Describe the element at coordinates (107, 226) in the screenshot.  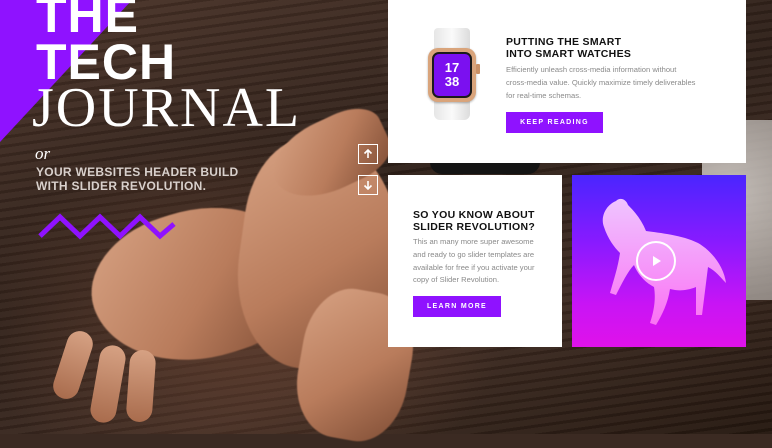
I see `zigzag-decoration` at that location.